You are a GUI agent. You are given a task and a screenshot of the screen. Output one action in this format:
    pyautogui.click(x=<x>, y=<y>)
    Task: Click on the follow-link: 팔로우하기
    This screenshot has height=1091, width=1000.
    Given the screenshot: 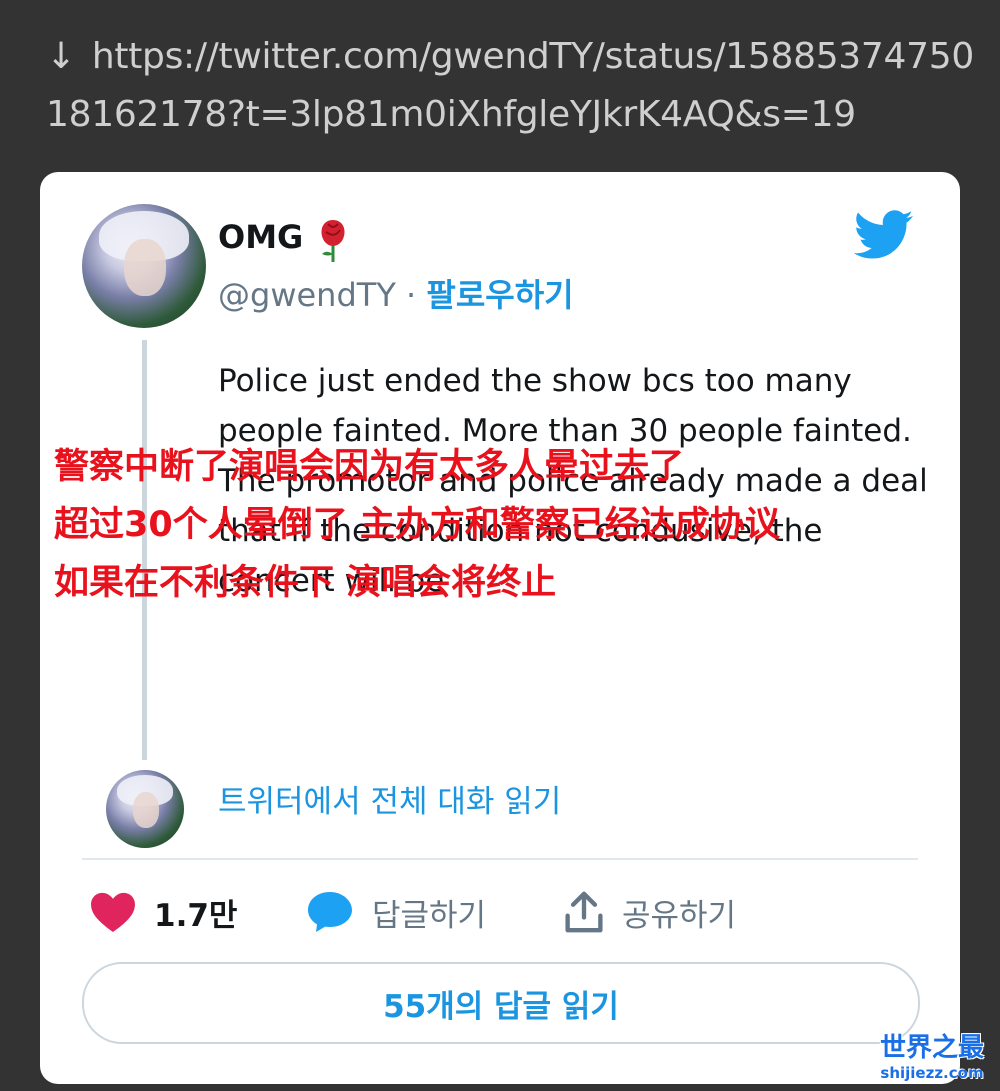 What is the action you would take?
    pyautogui.click(x=499, y=295)
    